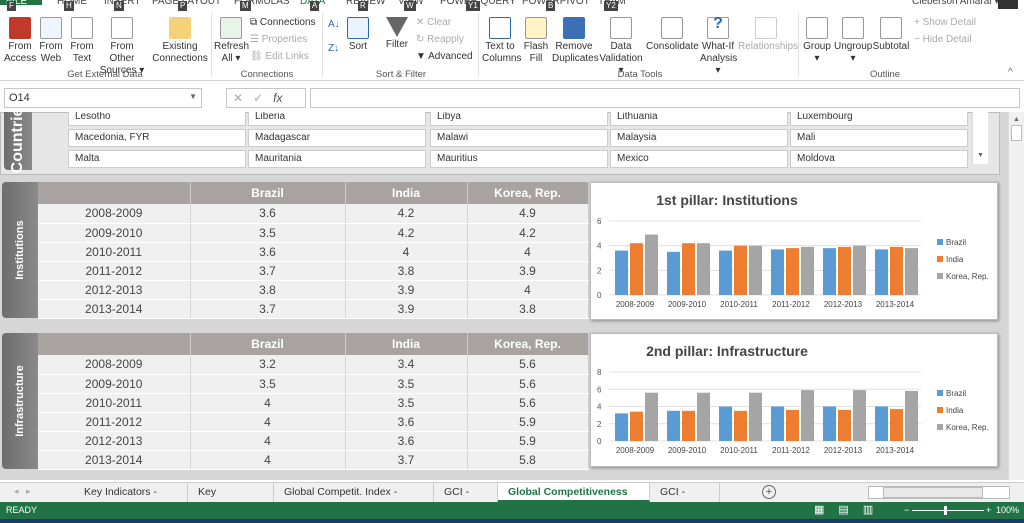 The height and width of the screenshot is (523, 1024). I want to click on country-item: Mali, so click(879, 138).